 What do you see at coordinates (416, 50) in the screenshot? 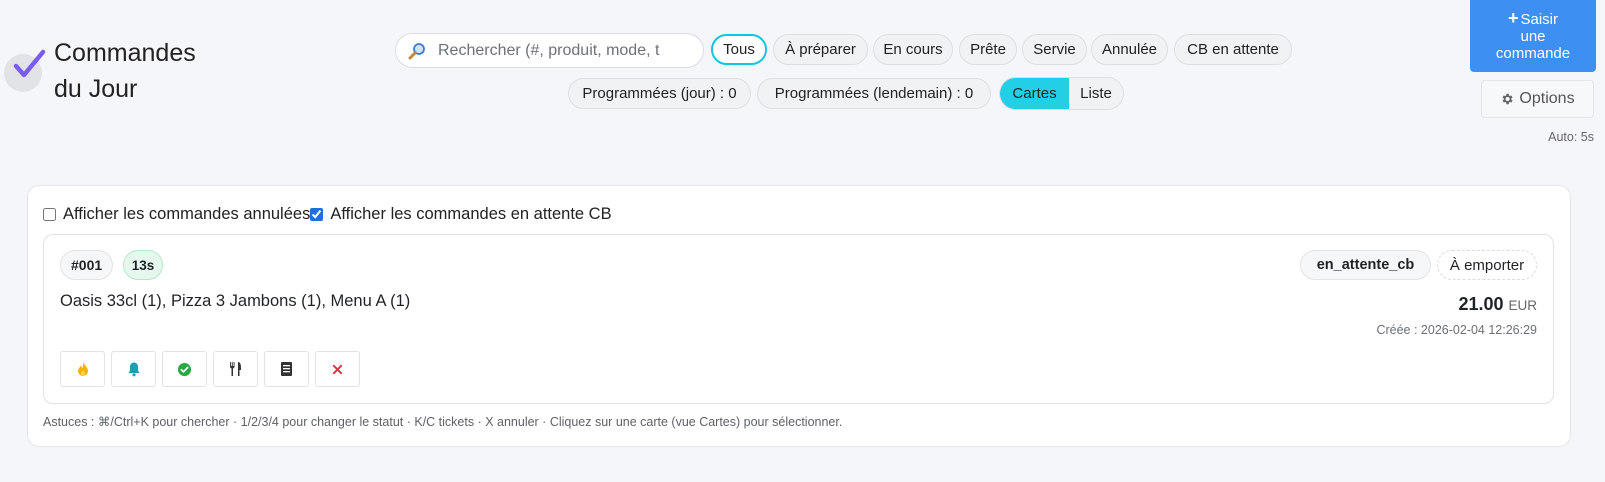
I see `search-icon` at bounding box center [416, 50].